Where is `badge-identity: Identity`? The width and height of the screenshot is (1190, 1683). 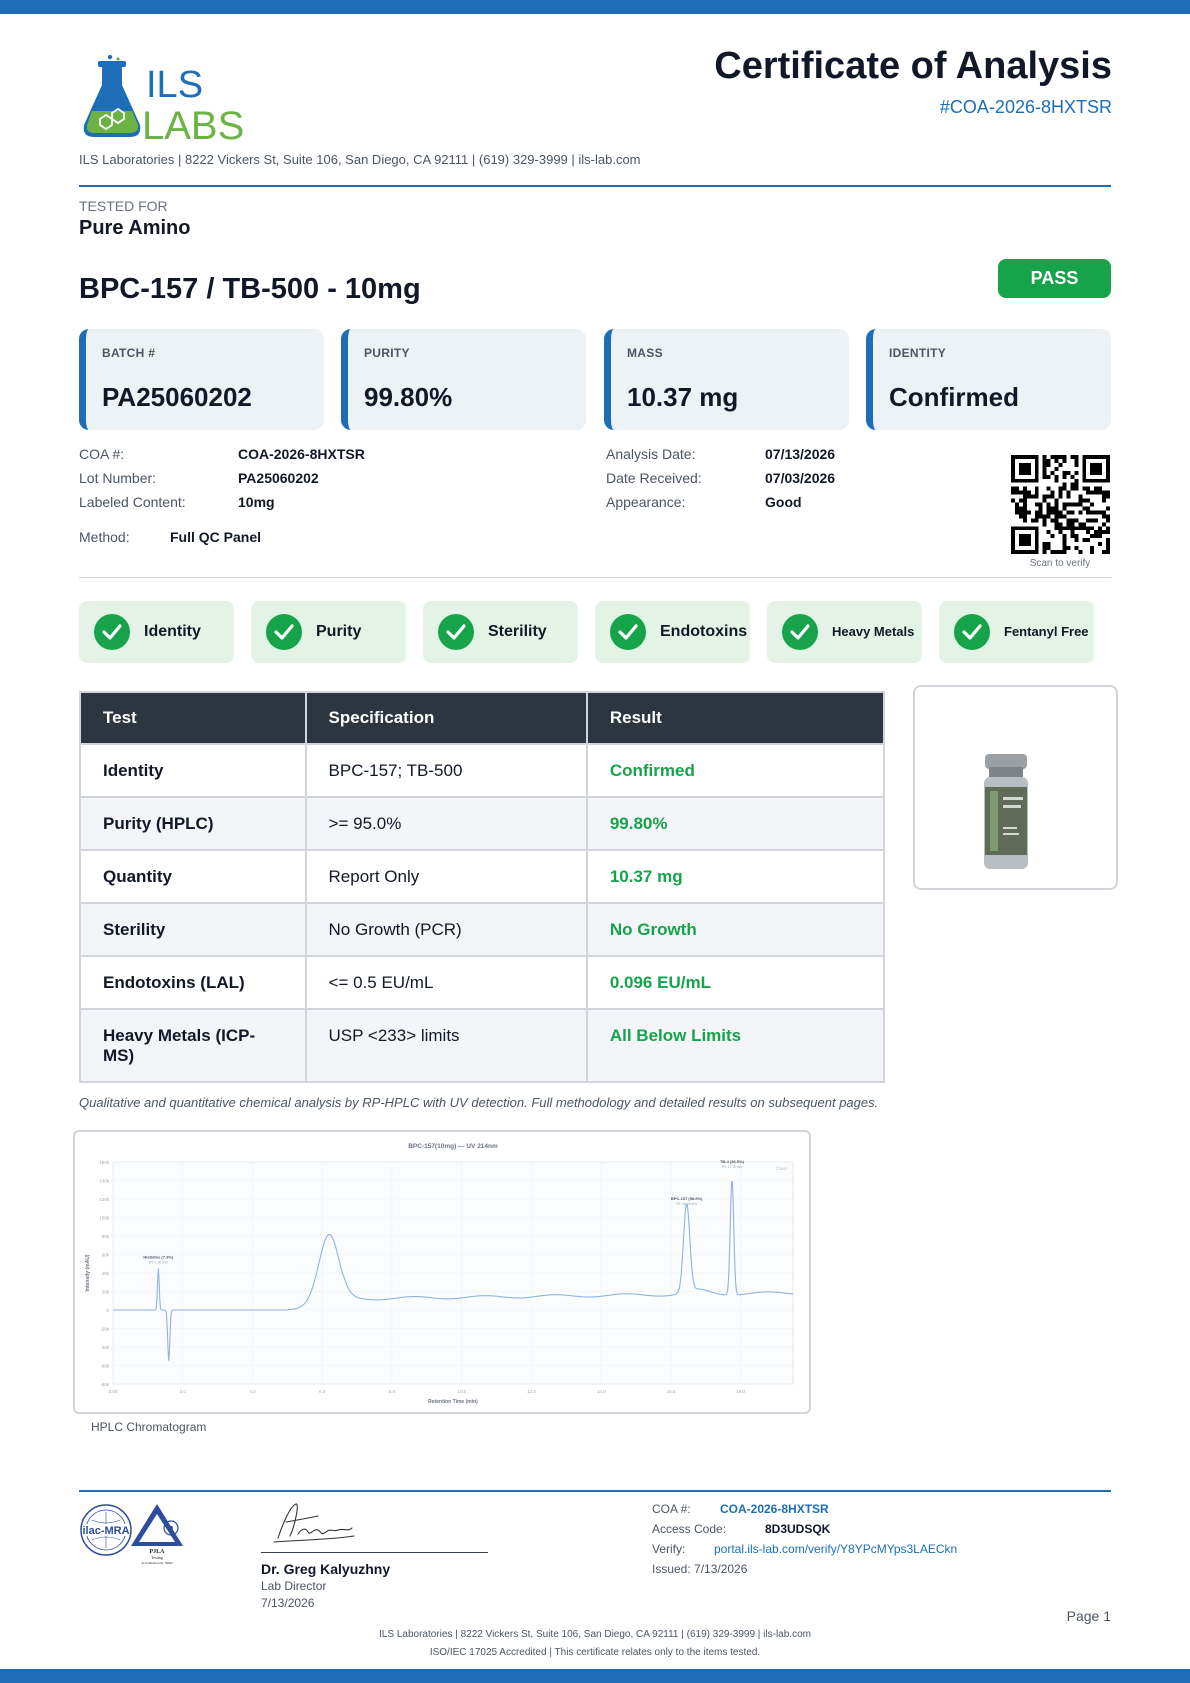 badge-identity: Identity is located at coordinates (156, 632).